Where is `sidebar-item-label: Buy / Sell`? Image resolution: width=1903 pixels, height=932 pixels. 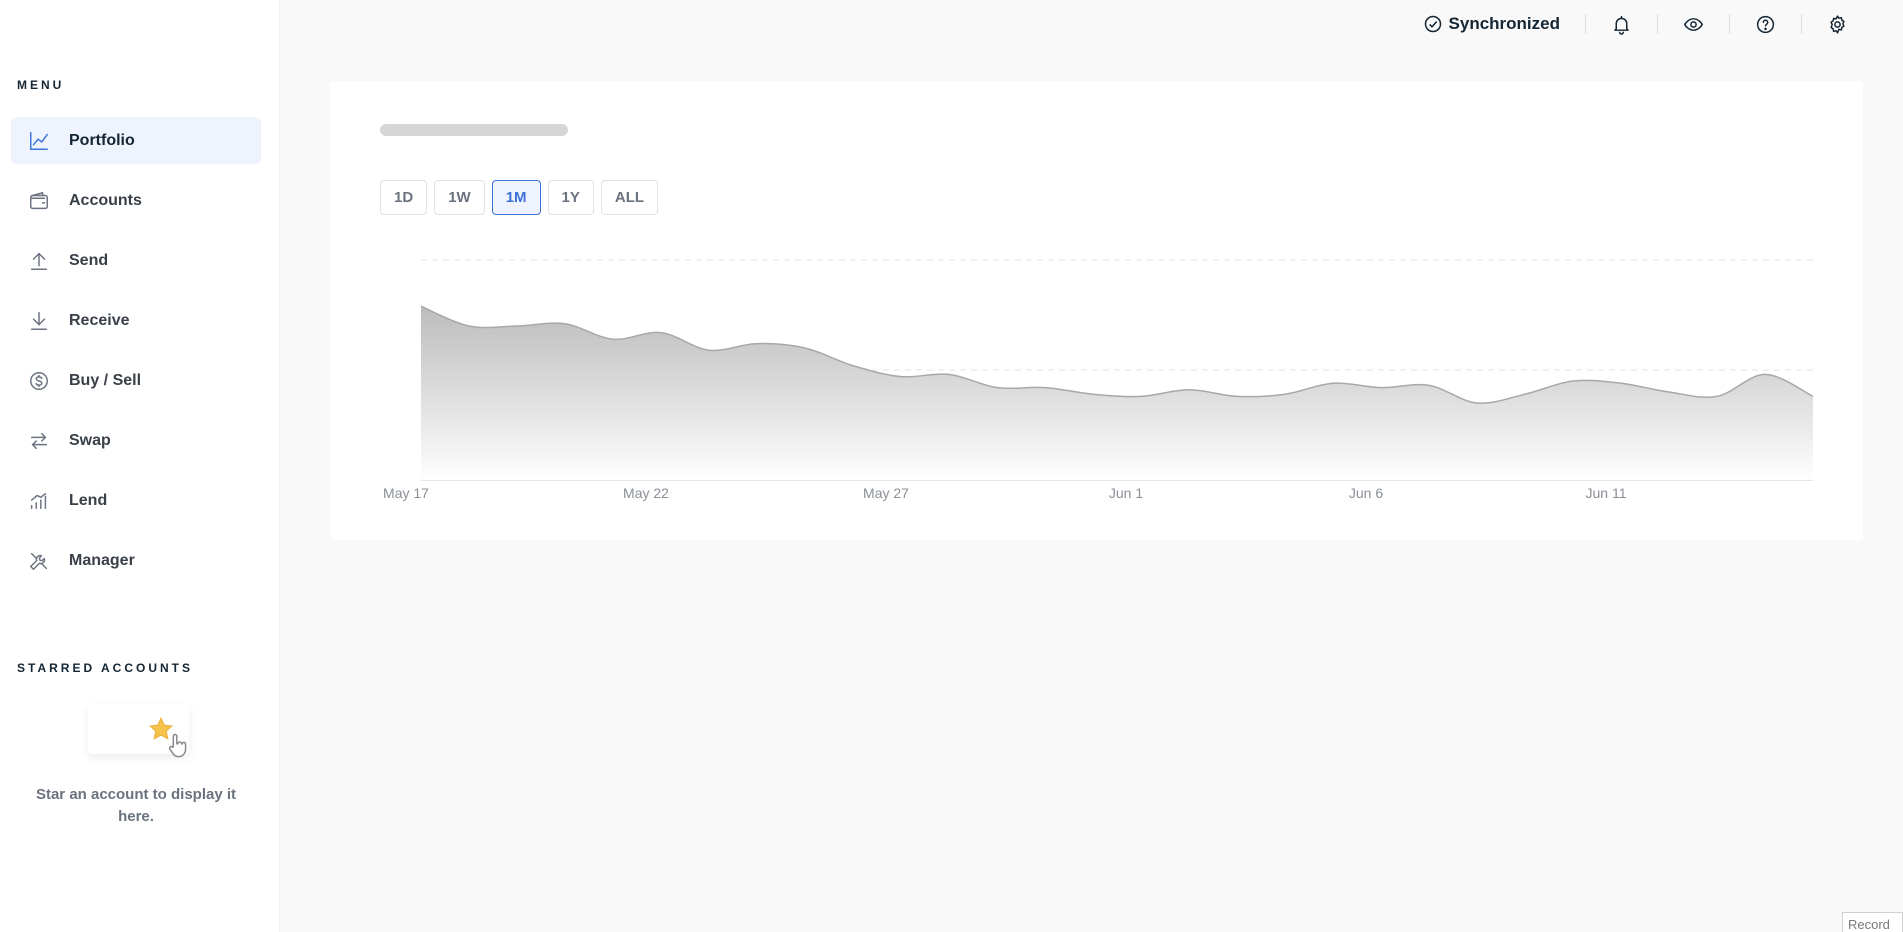 sidebar-item-label: Buy / Sell is located at coordinates (105, 380).